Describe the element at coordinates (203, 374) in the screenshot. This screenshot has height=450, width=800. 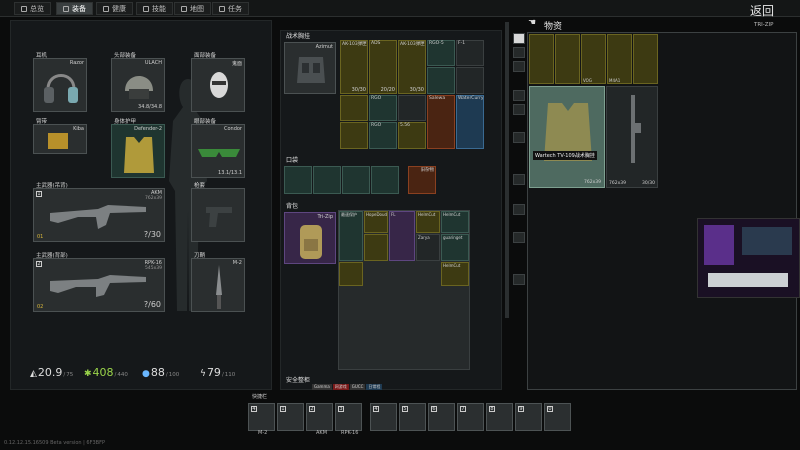
I see `energy-bolt-icon: ϟ` at that location.